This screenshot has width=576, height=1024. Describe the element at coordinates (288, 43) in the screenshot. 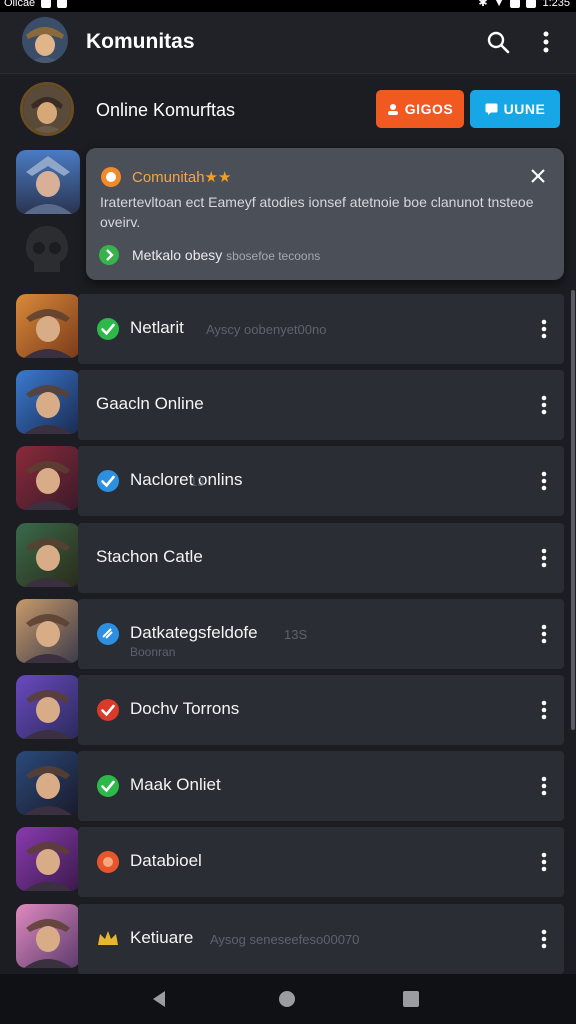

I see `top-app-bar: Komunitas` at that location.